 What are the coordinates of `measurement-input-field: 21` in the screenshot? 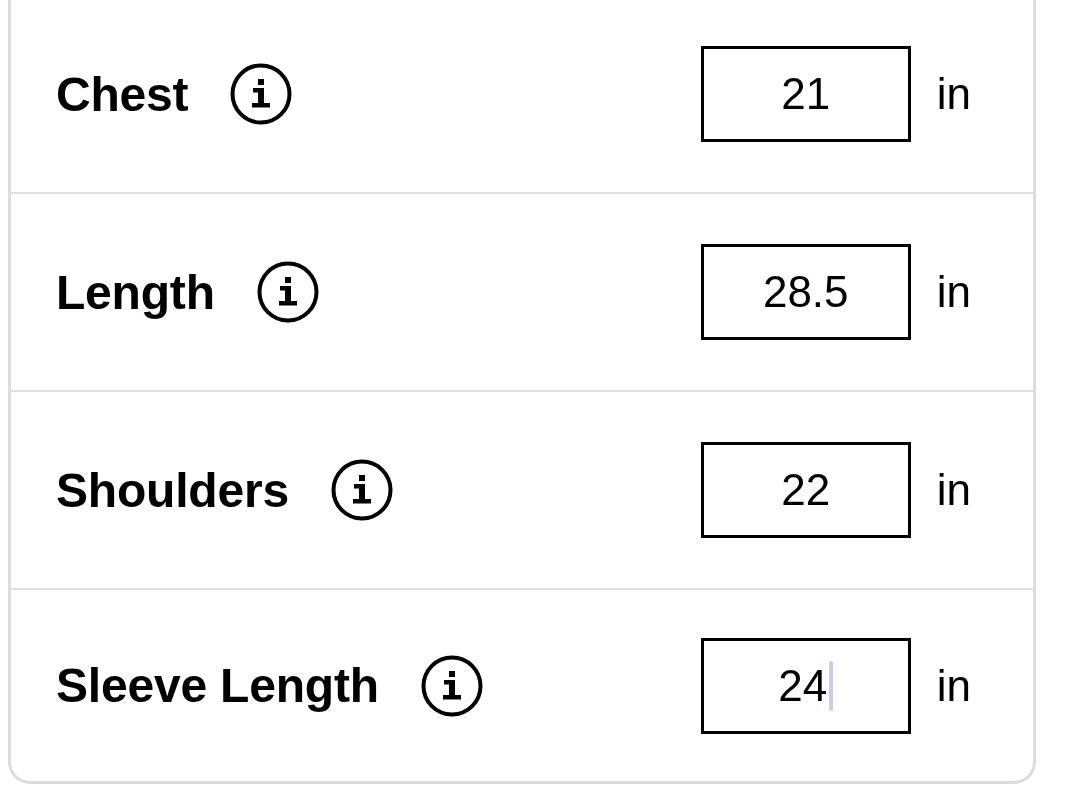 It's located at (805, 94).